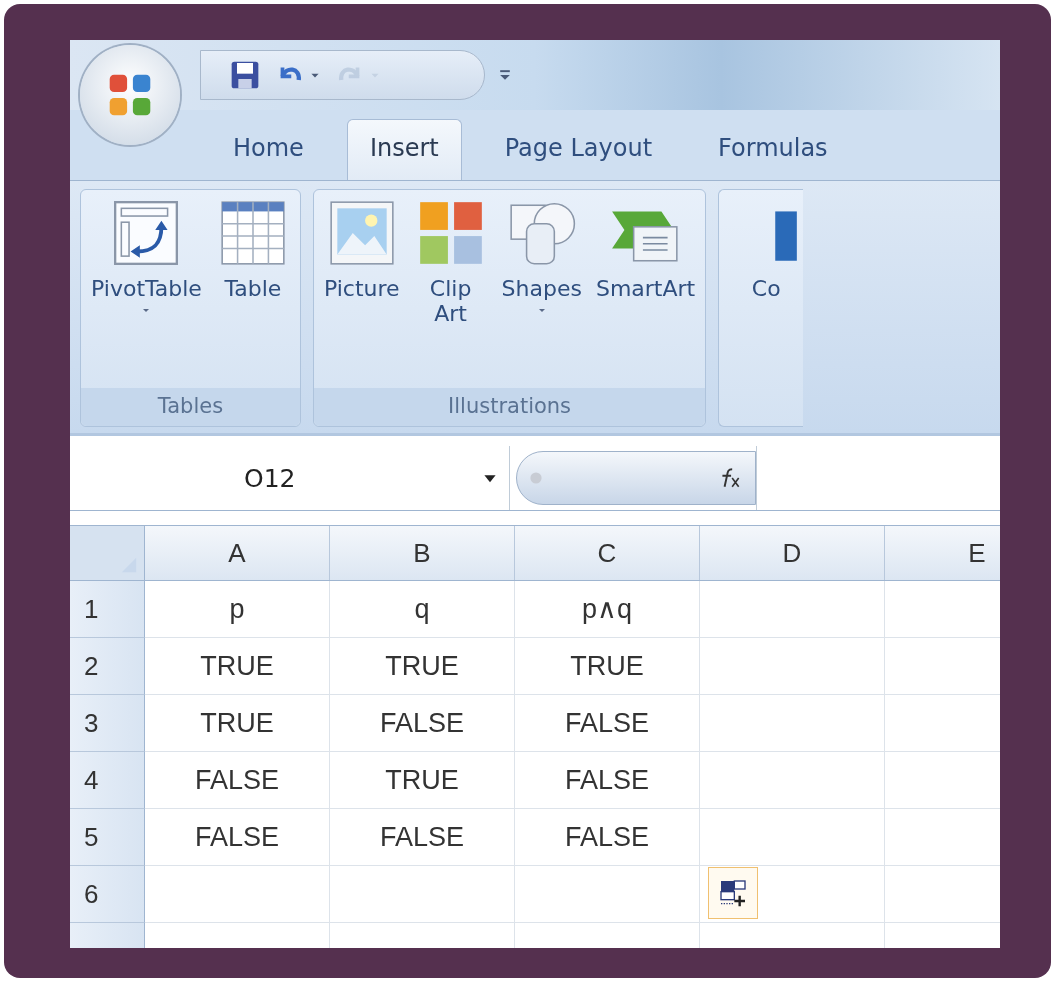 The height and width of the screenshot is (982, 1055). Describe the element at coordinates (107, 666) in the screenshot. I see `row-header: 2` at that location.